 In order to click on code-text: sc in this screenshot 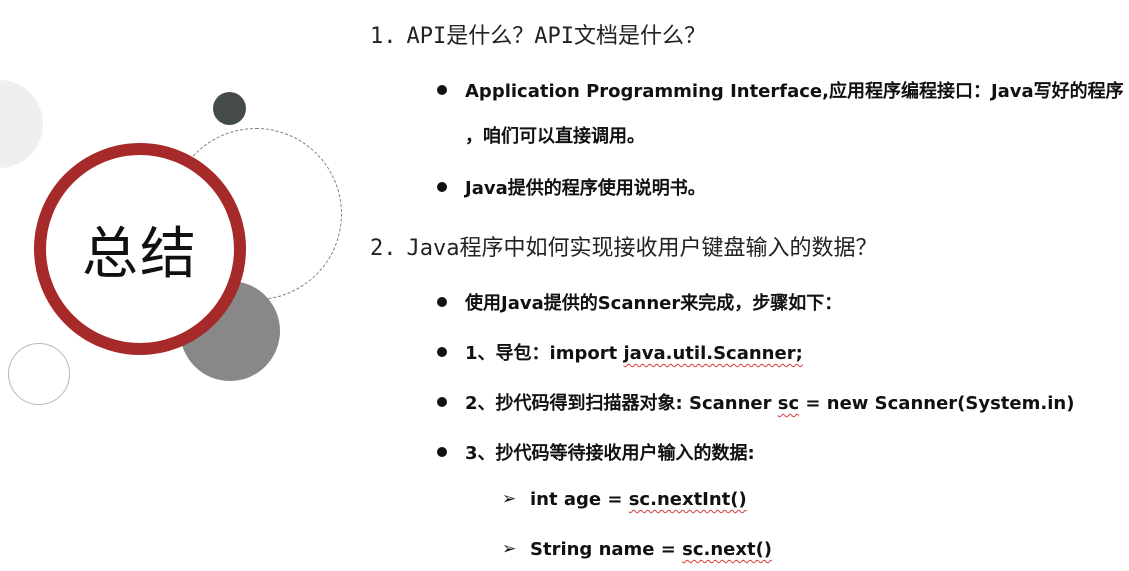, I will do `click(788, 403)`.